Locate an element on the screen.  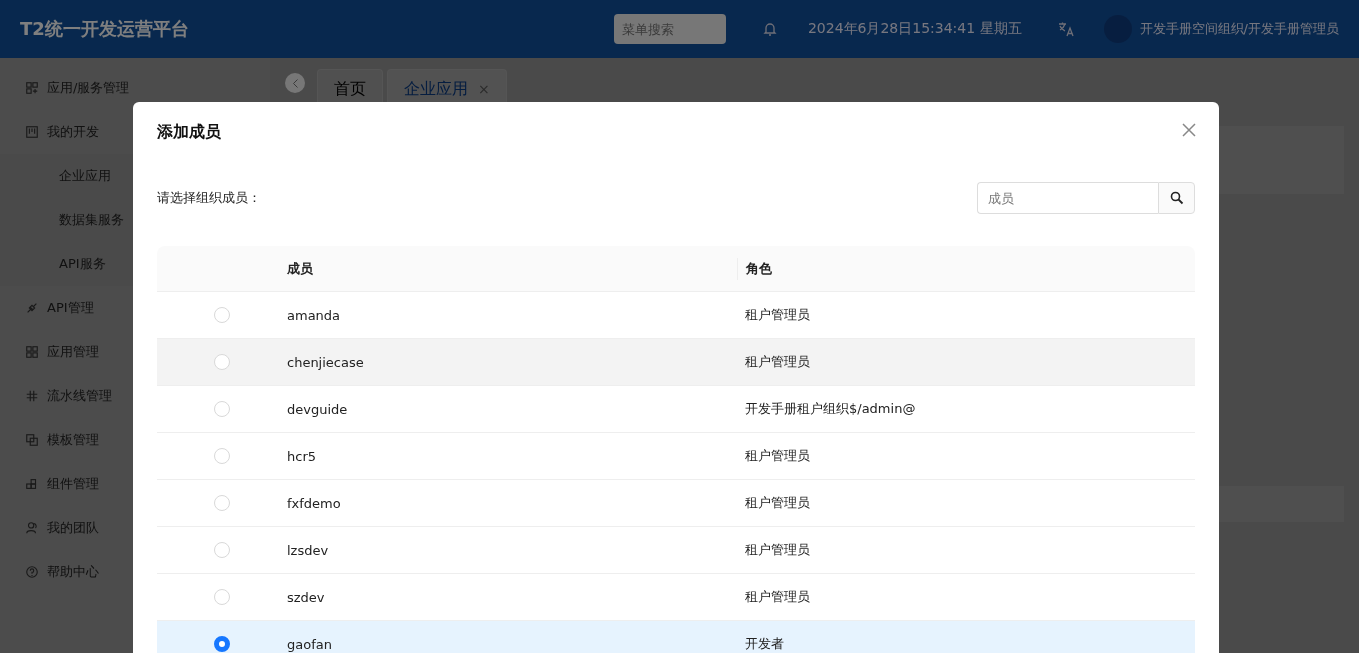
column-header: 角色 is located at coordinates (966, 268).